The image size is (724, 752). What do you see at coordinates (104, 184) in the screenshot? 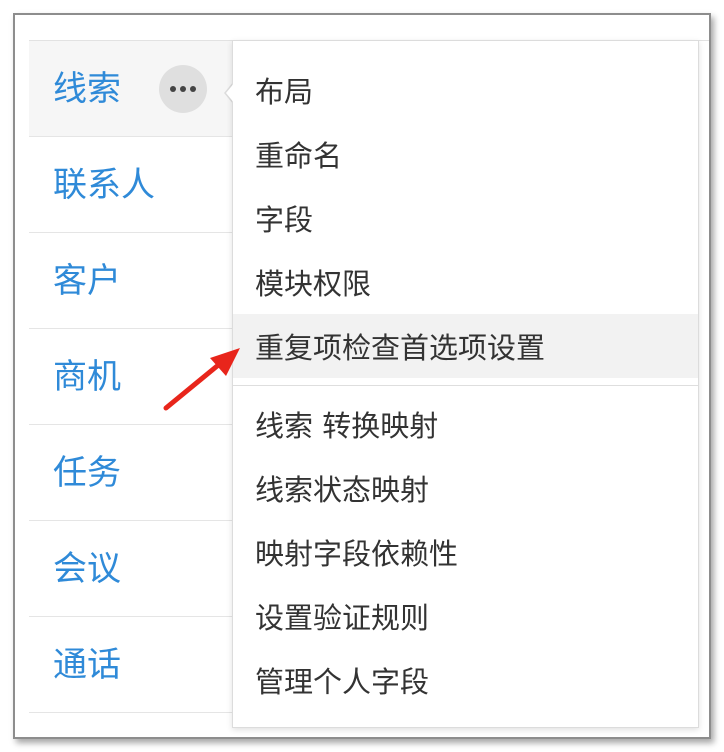
I see `sidebar-item-label: 联系人` at bounding box center [104, 184].